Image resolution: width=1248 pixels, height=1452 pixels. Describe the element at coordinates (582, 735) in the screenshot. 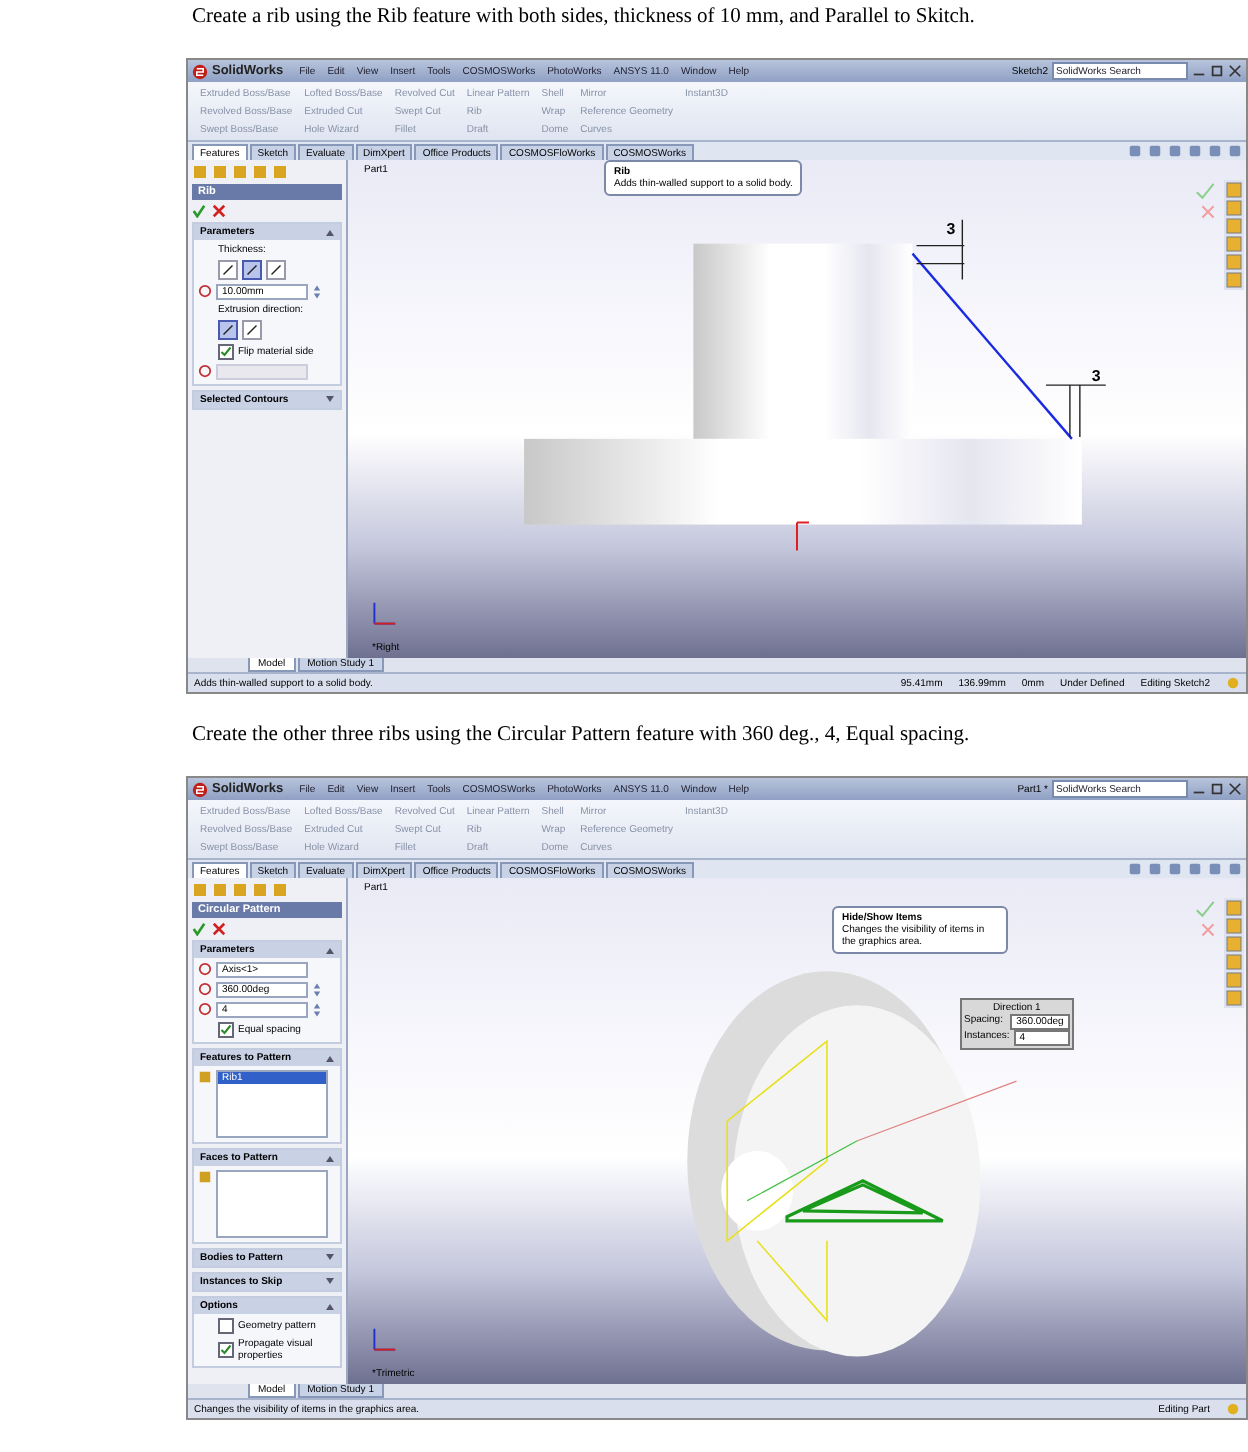

I see `caption: Create the other three ribs using the Circular Pattern feature with 360 deg., 4, Equal spacing.` at that location.